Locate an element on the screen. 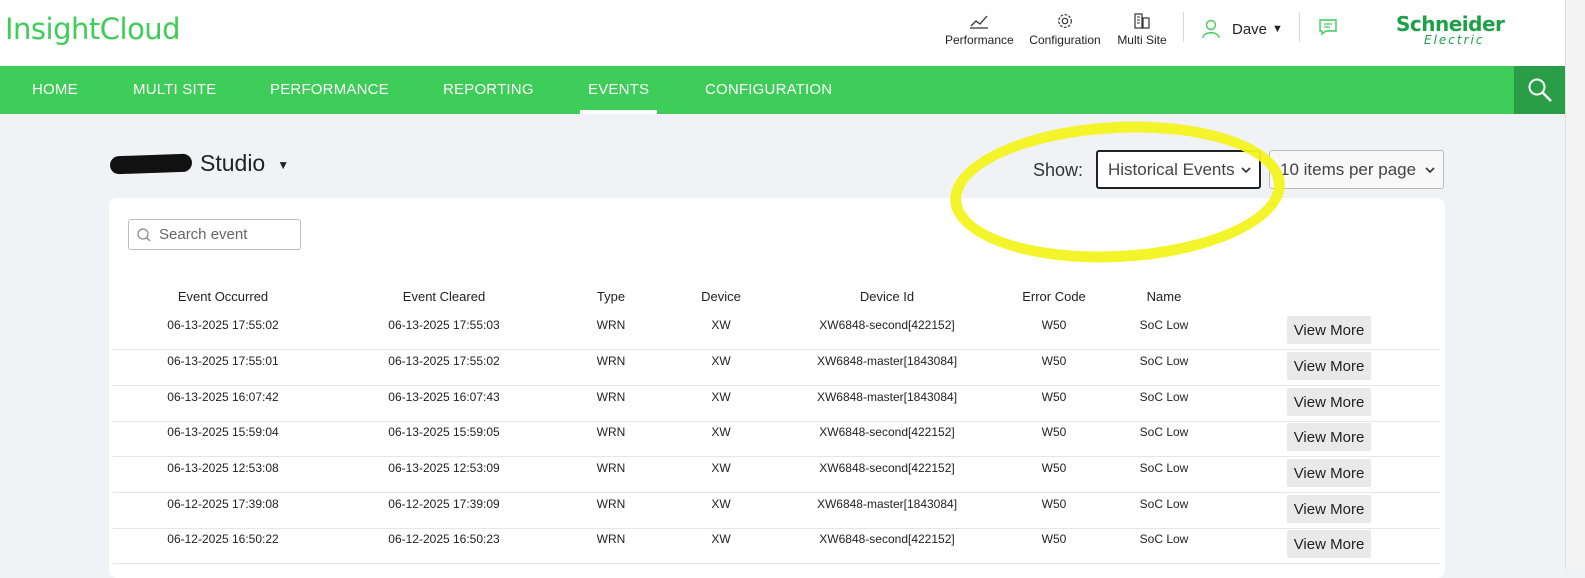 Image resolution: width=1585 pixels, height=578 pixels. search-icon is located at coordinates (1540, 90).